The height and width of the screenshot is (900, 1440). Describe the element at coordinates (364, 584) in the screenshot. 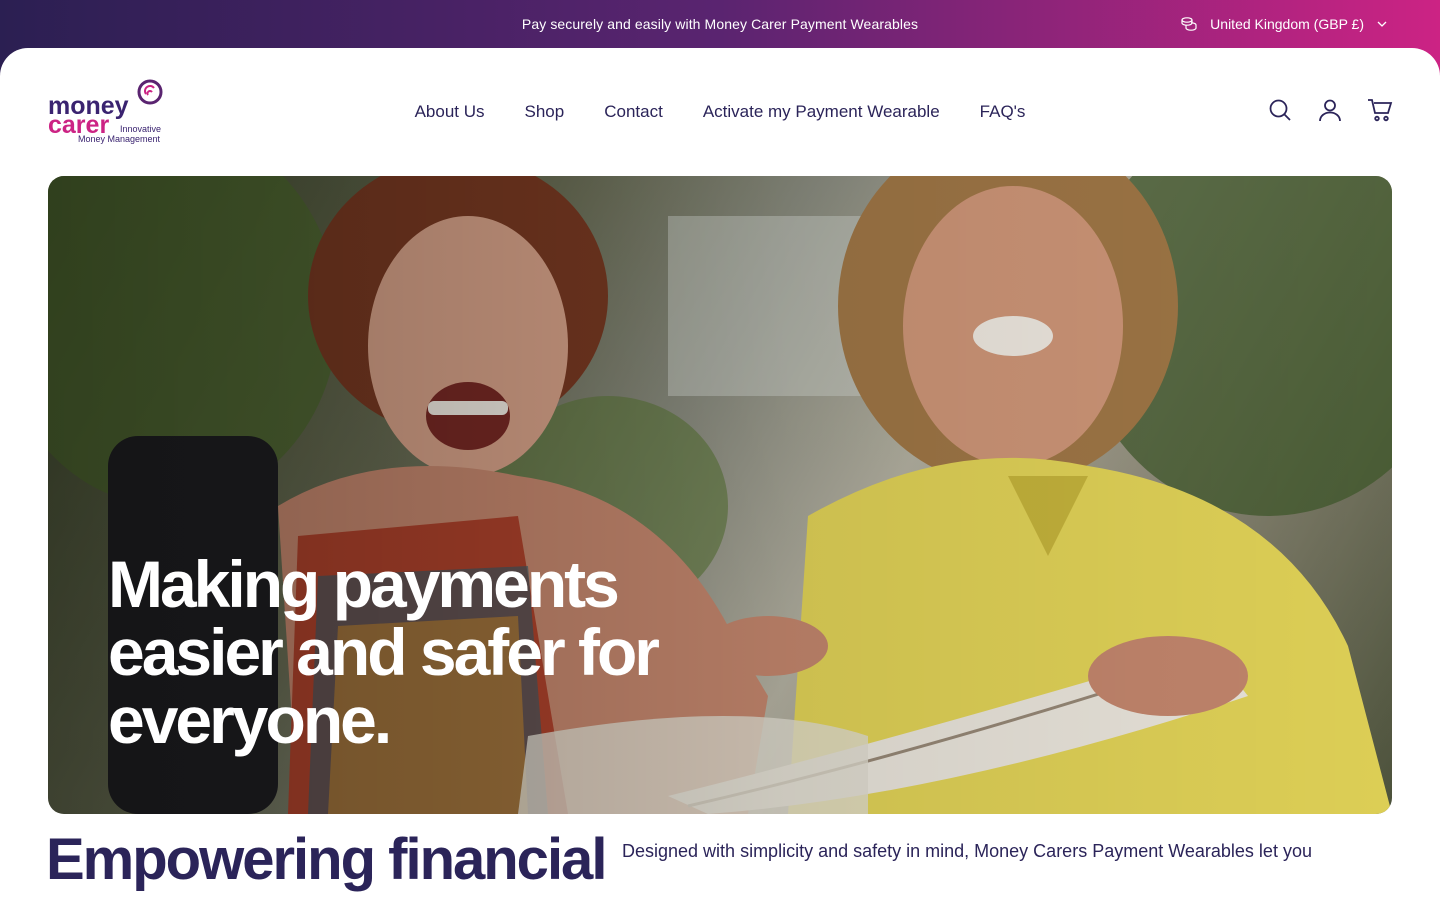

I see `hero-heading-line-1: Making payments` at that location.